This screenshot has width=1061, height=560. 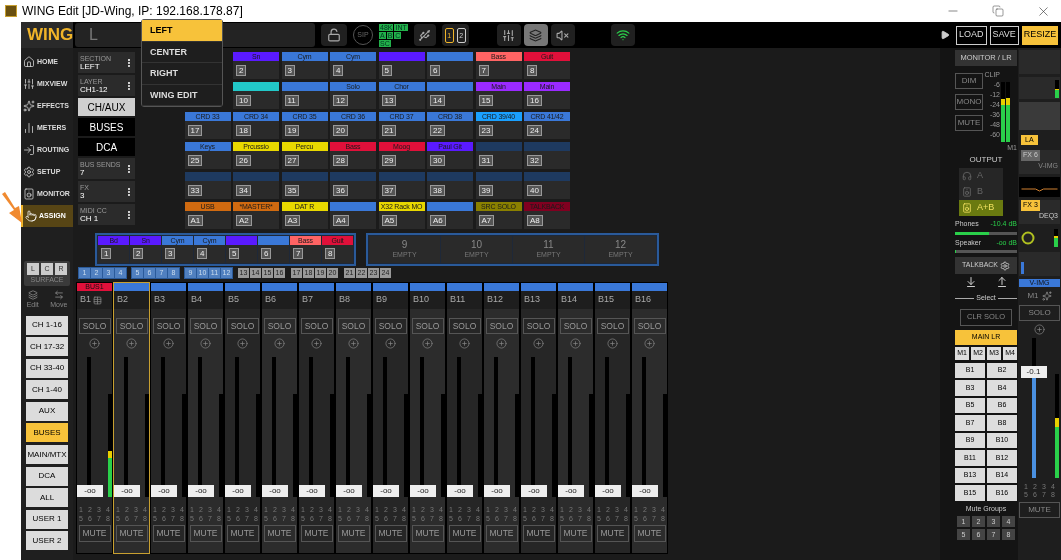 I want to click on output-label: A+B, so click(x=986, y=208).